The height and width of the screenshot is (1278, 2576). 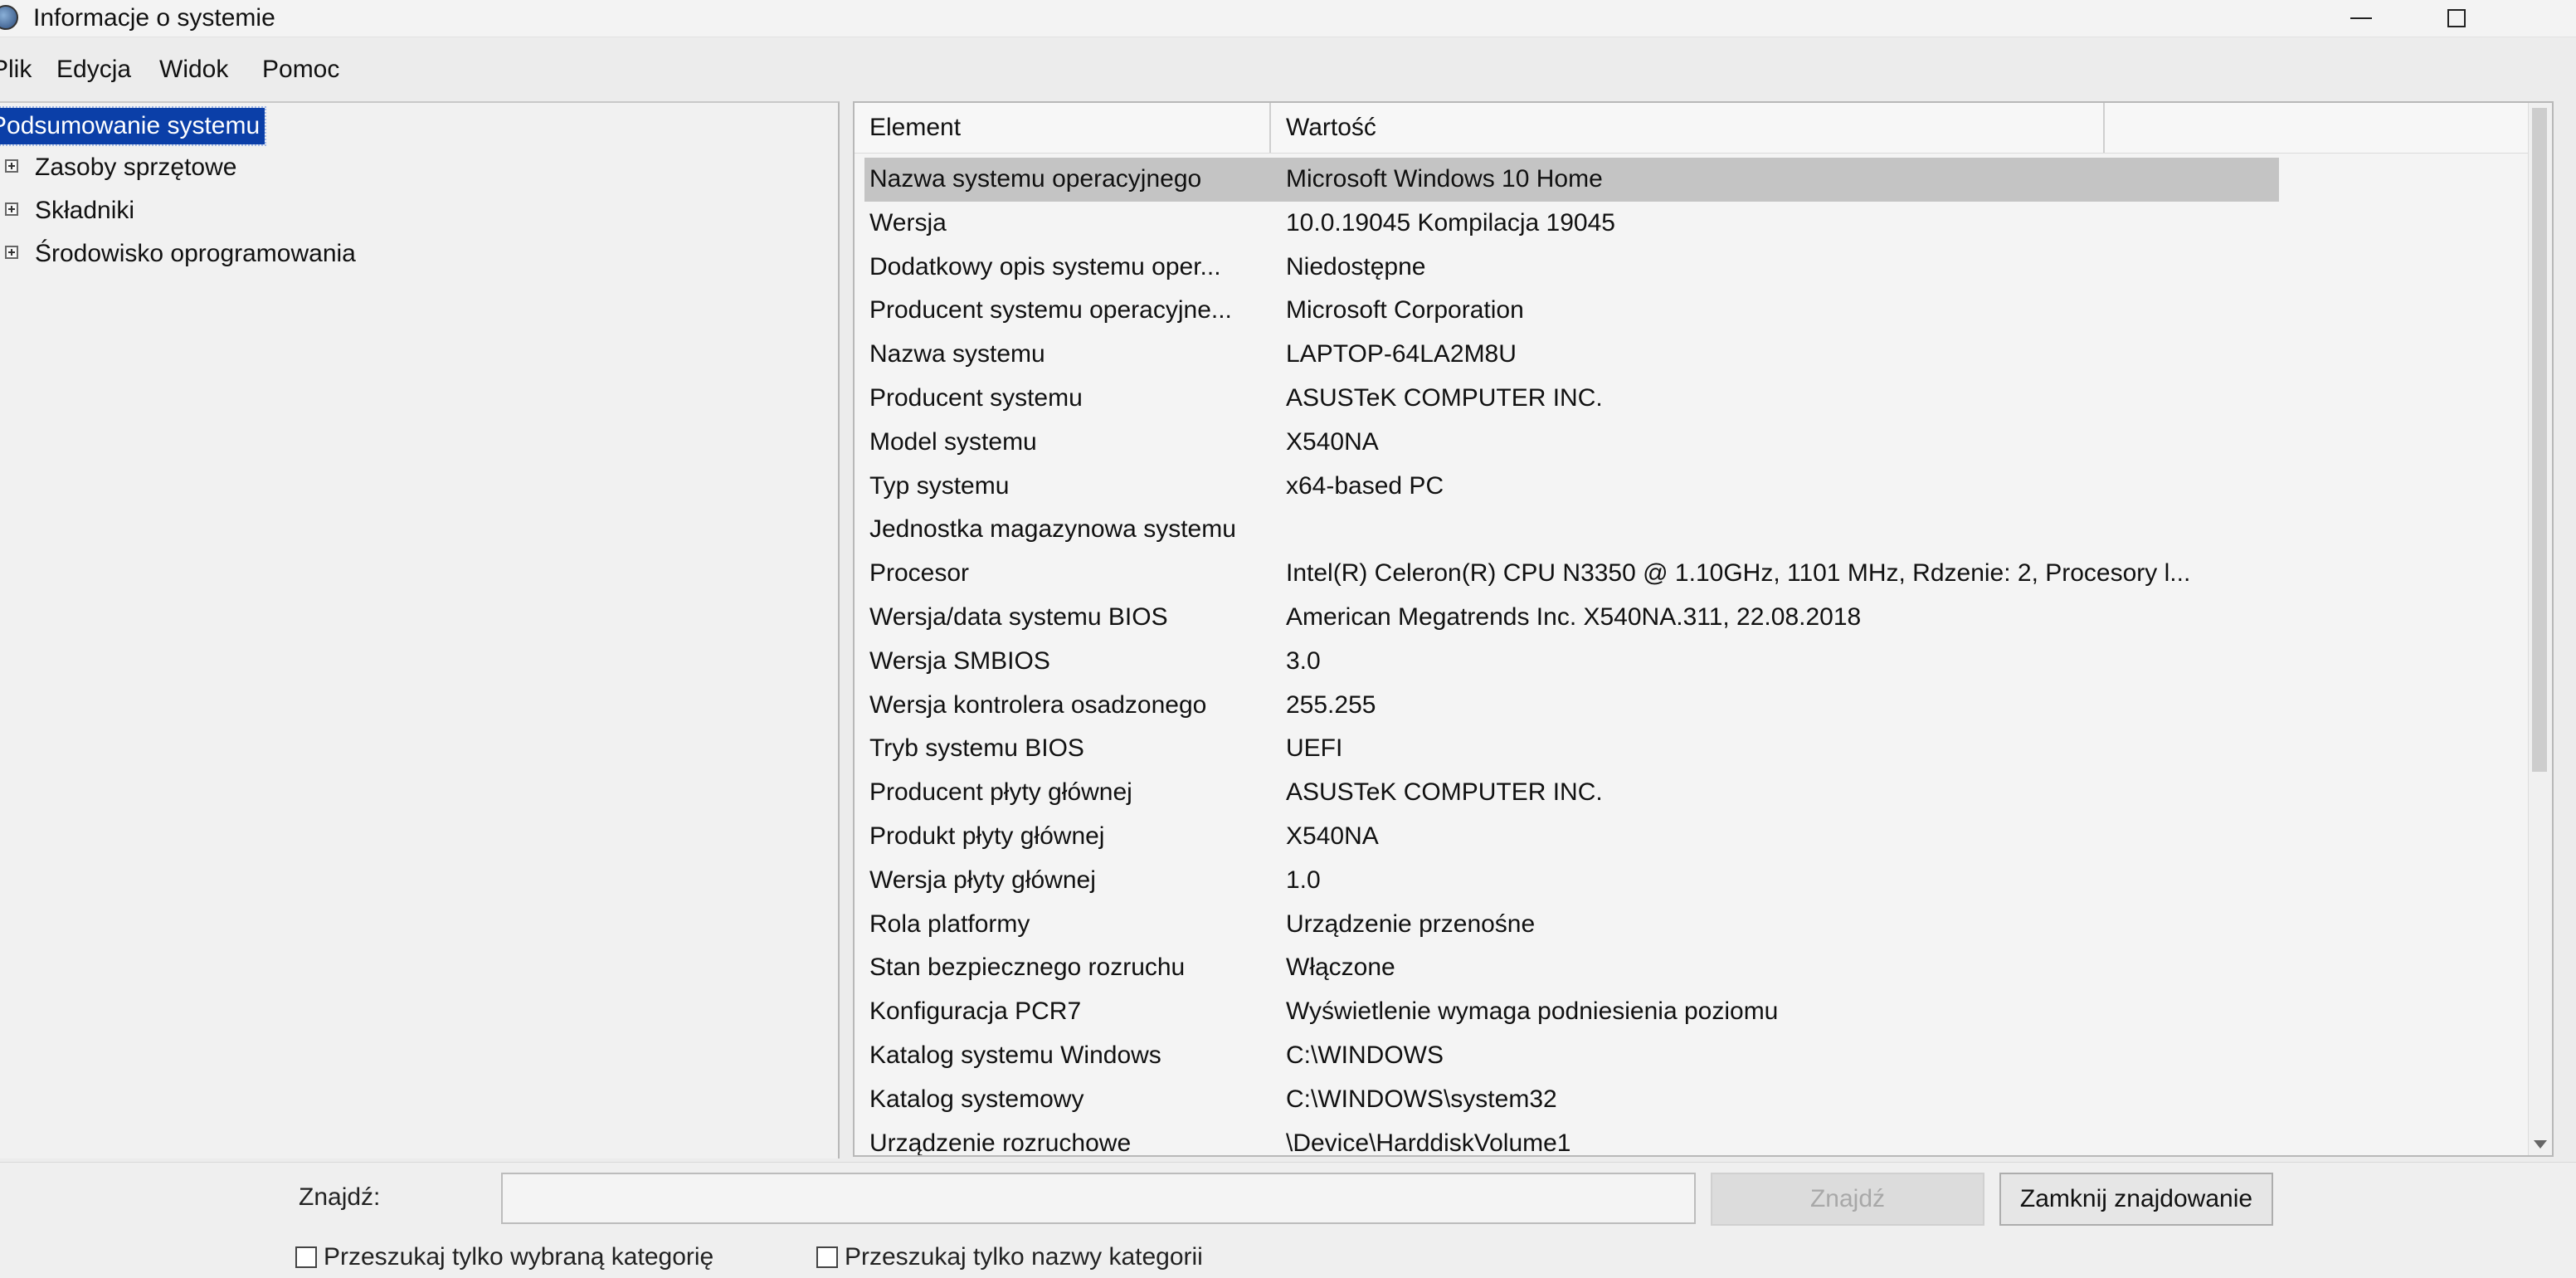 I want to click on row-element-name: Wersja kontrolera osadzonego, so click(x=1038, y=705).